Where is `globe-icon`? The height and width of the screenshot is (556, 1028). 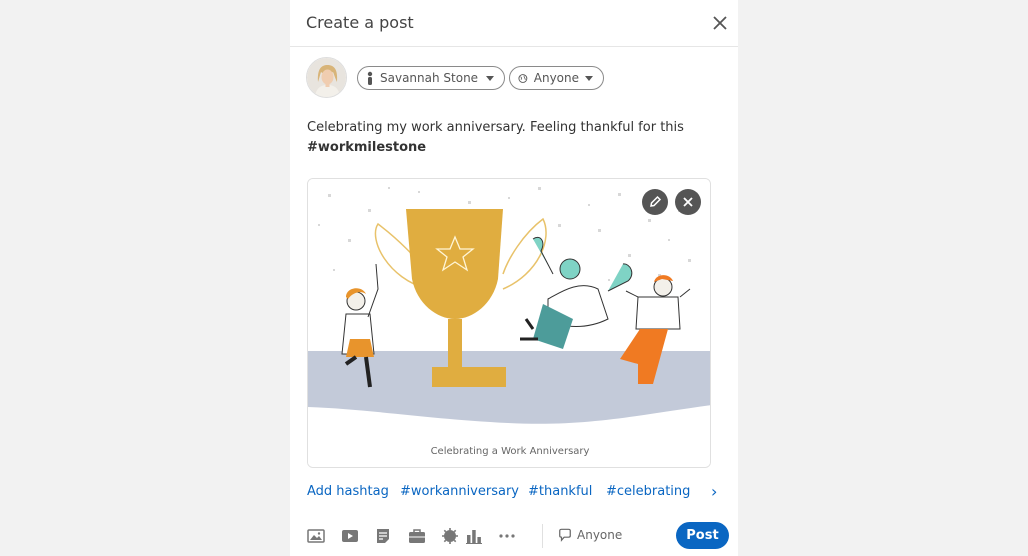
globe-icon is located at coordinates (523, 78).